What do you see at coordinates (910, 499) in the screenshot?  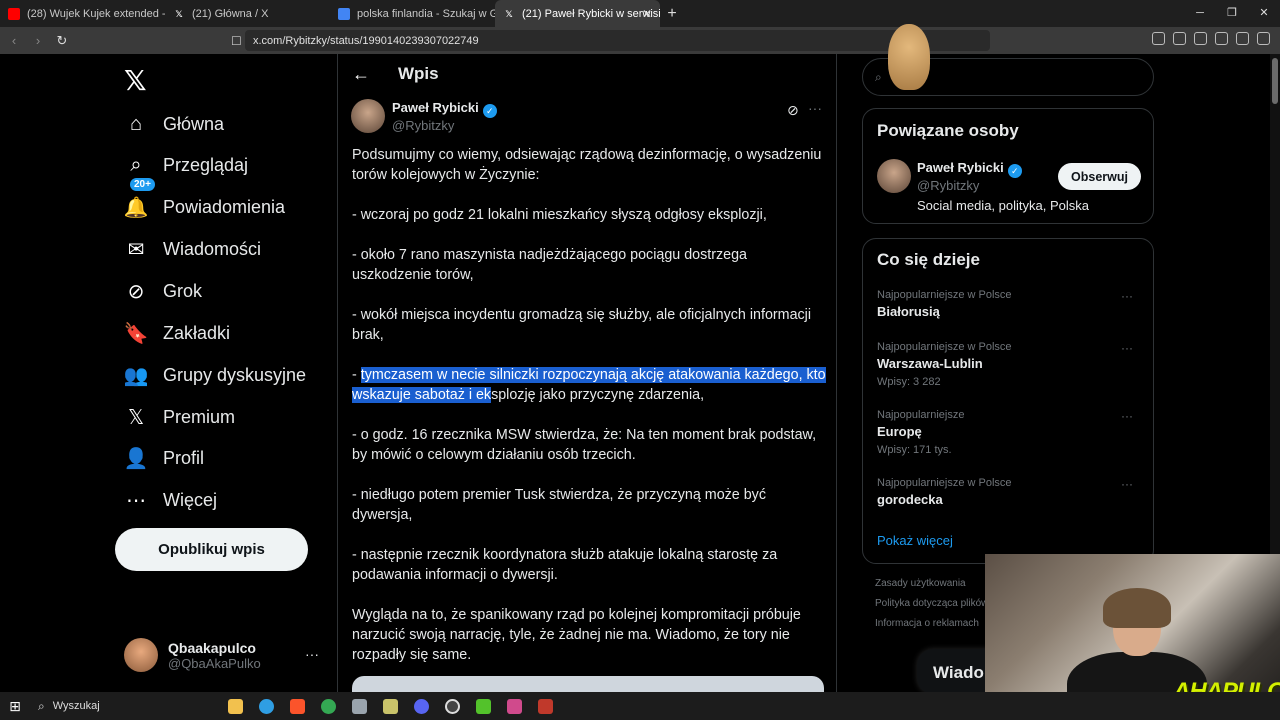 I see `trend-name: gorodecka` at bounding box center [910, 499].